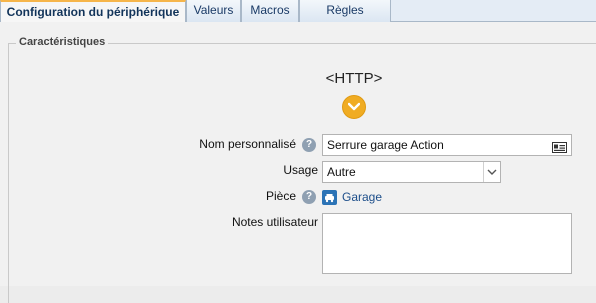 This screenshot has height=303, width=596. What do you see at coordinates (341, 172) in the screenshot?
I see `usage-value: Autre` at bounding box center [341, 172].